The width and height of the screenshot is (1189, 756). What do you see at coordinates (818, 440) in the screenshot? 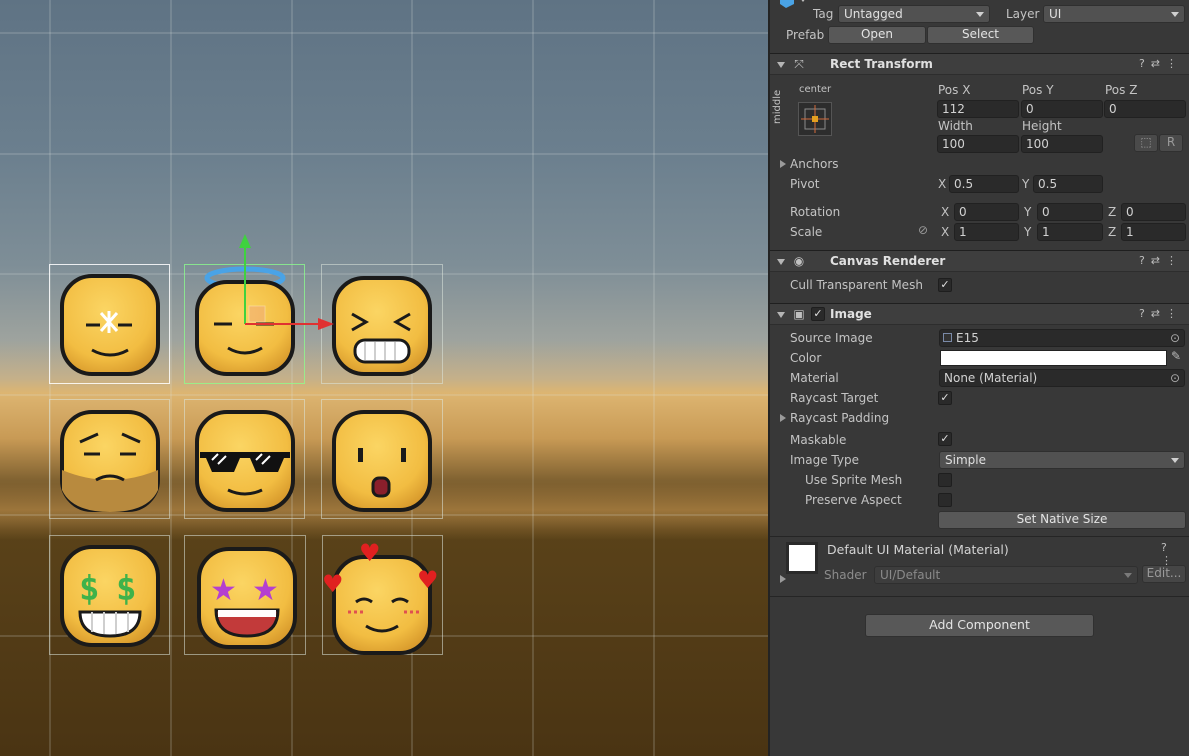
I see `maskable-label: Maskable` at bounding box center [818, 440].